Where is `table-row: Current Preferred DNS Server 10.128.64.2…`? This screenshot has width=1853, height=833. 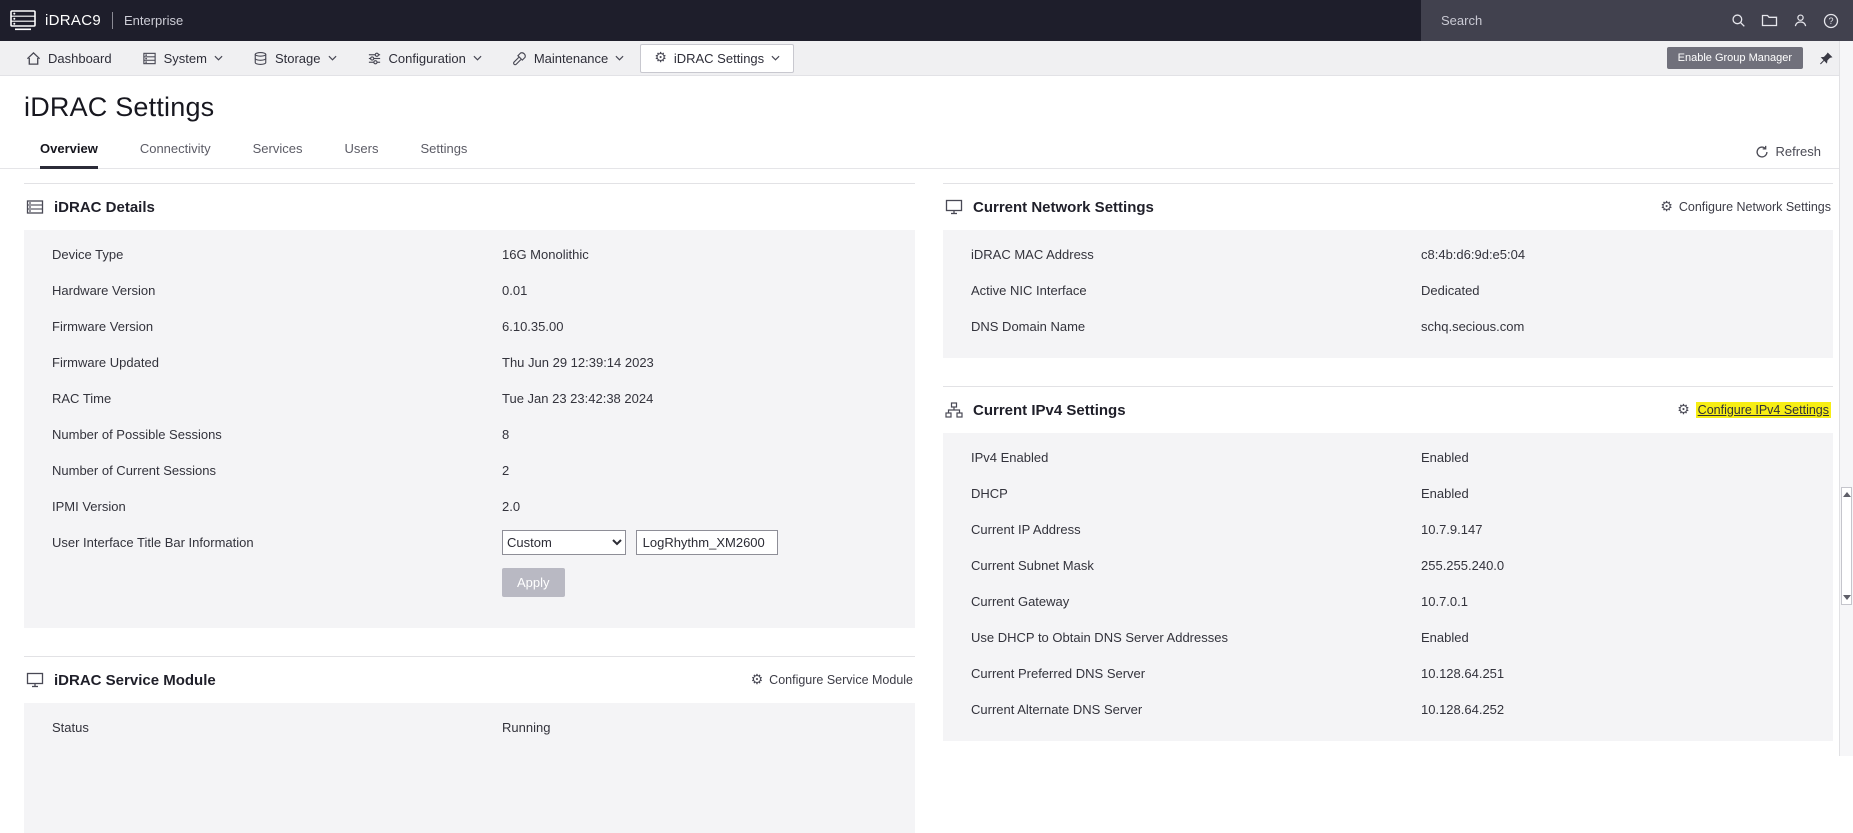
table-row: Current Preferred DNS Server 10.128.64.2… is located at coordinates (1388, 673).